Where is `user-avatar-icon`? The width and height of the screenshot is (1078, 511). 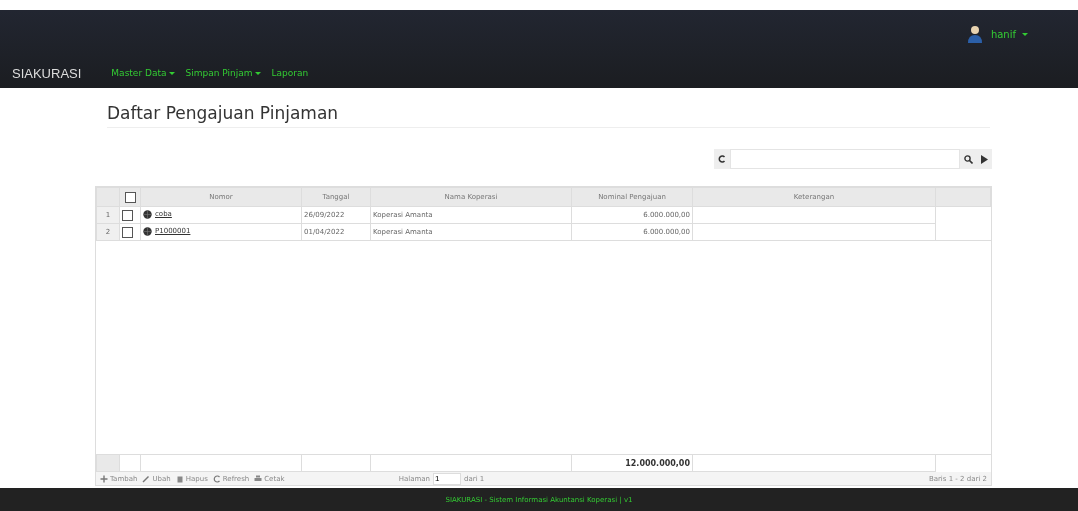 user-avatar-icon is located at coordinates (974, 34).